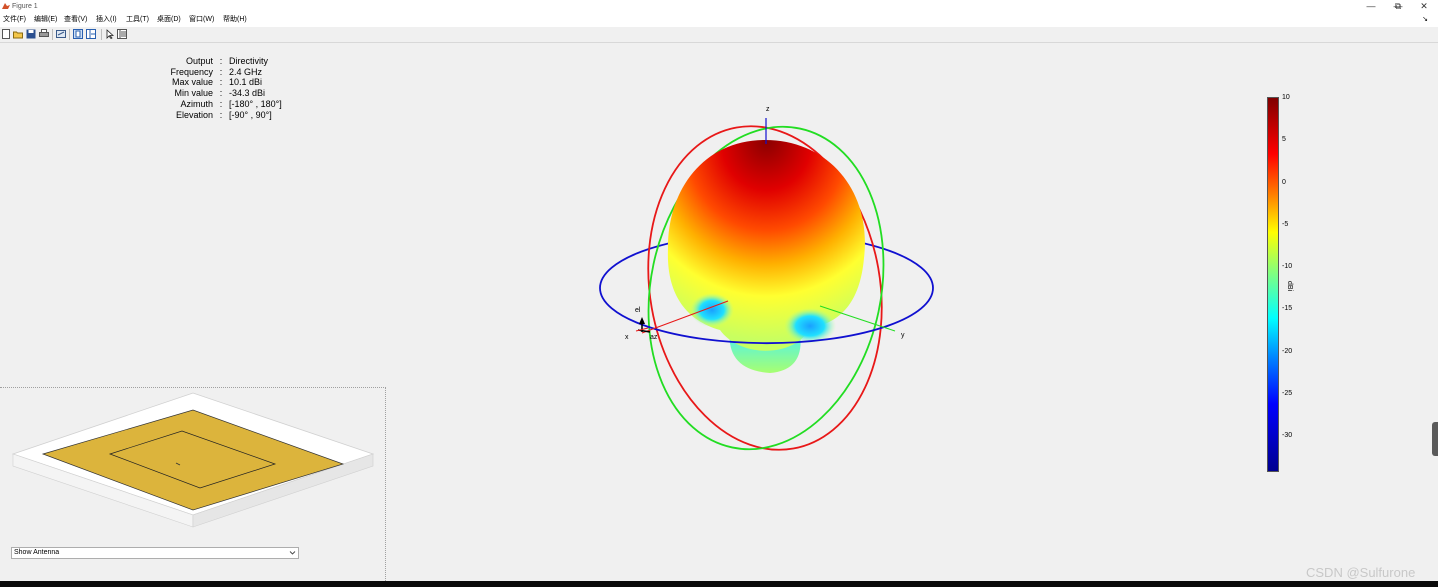 This screenshot has height=587, width=1438. Describe the element at coordinates (1361, 572) in the screenshot. I see `watermark: CSDN @Sulfurone` at that location.